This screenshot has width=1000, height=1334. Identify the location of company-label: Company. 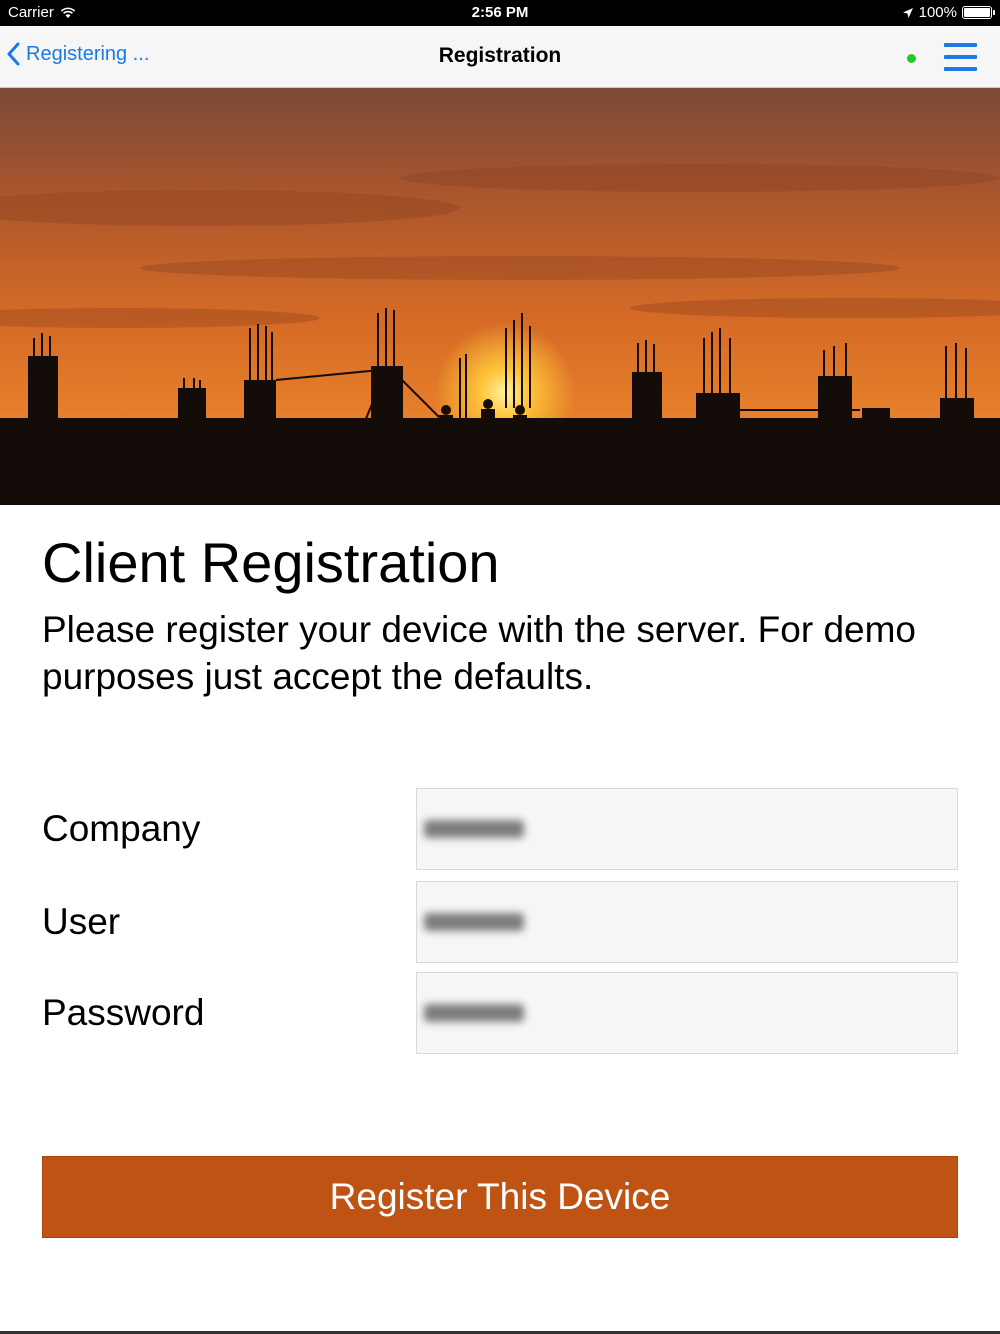
(121, 828).